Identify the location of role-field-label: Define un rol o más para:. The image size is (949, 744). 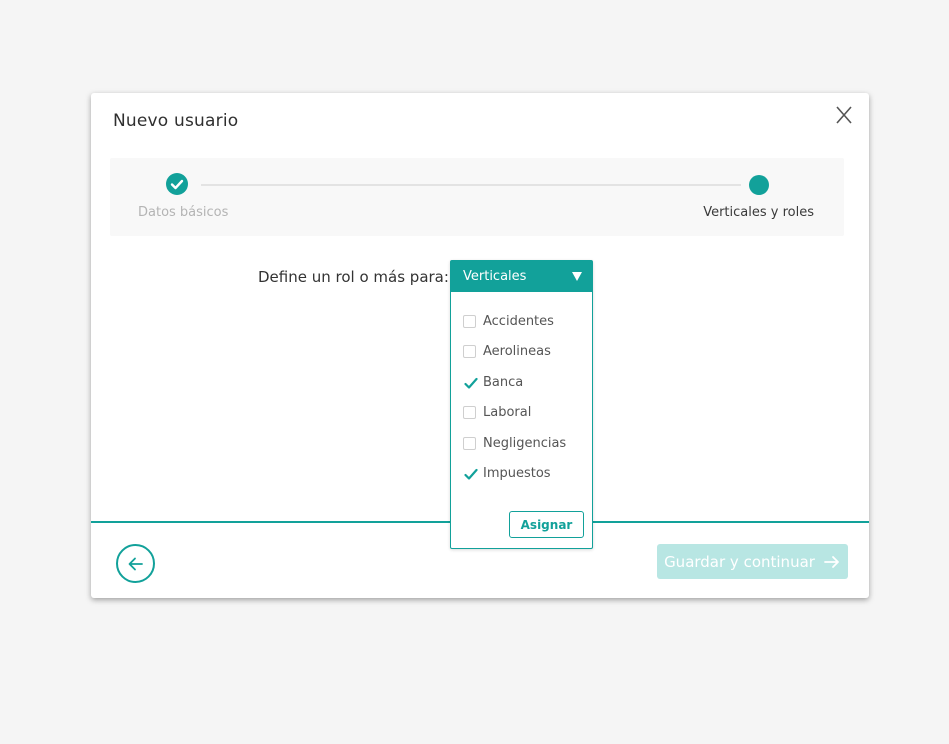
(353, 277).